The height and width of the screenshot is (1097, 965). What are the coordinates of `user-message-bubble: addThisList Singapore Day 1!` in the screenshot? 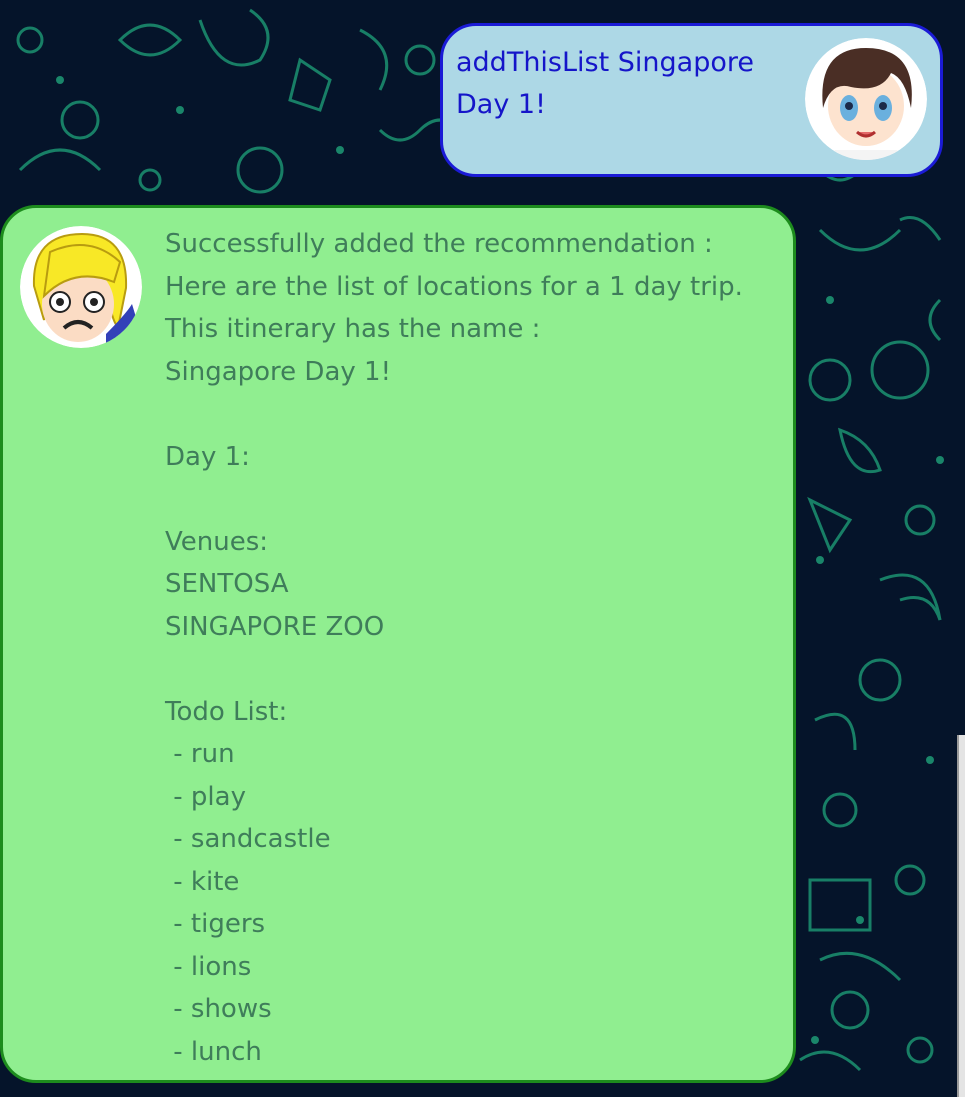 It's located at (691, 100).